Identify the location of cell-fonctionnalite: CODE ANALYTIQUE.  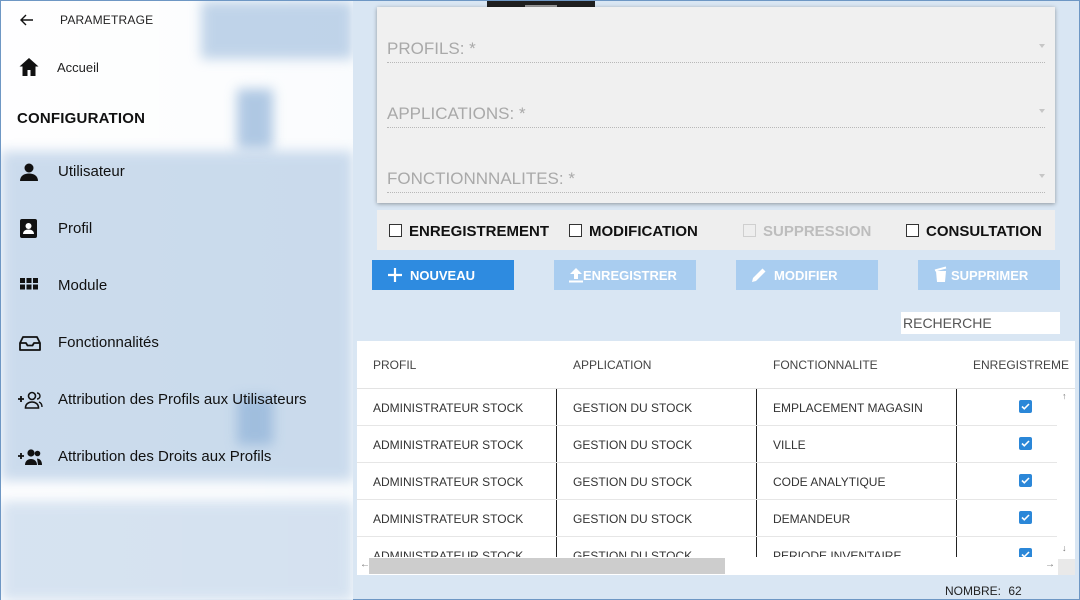
(829, 482).